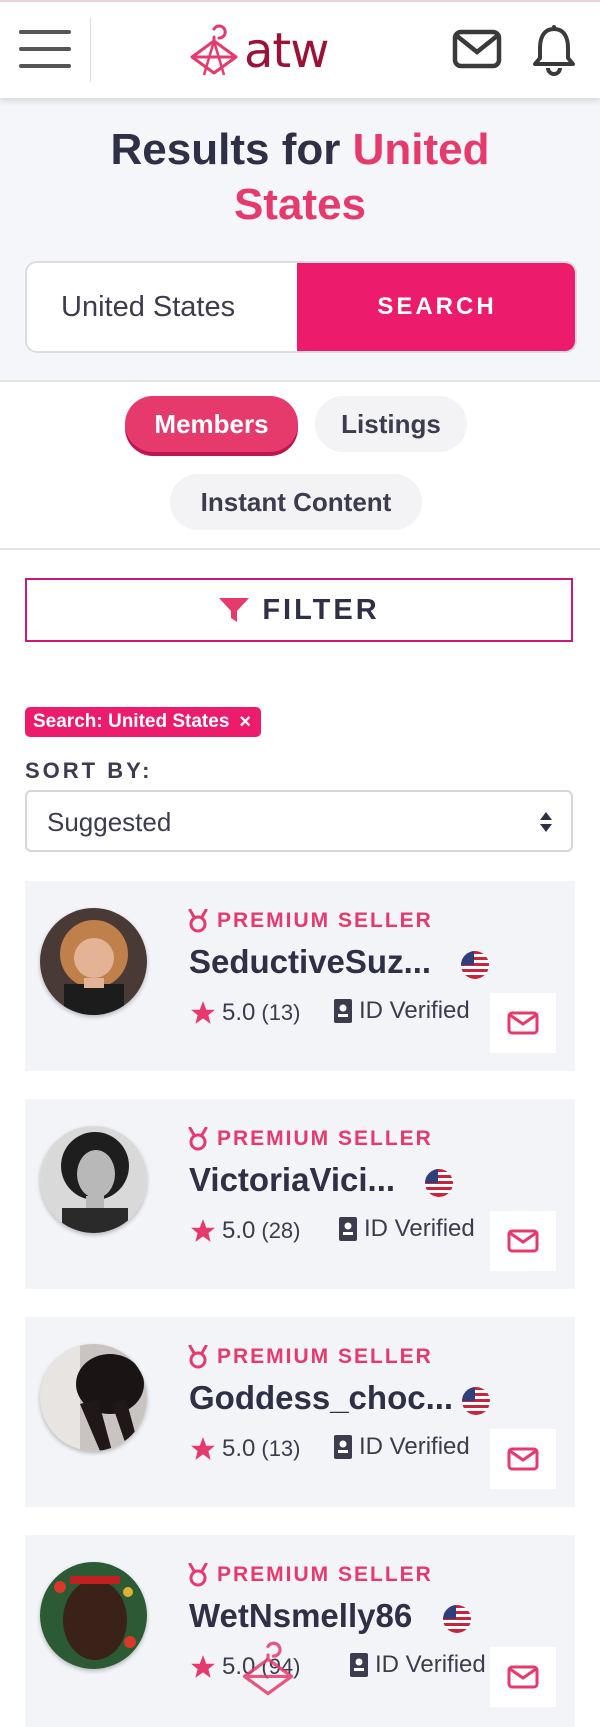 This screenshot has height=1727, width=600. I want to click on sort-by-label: SORT BY:, so click(89, 770).